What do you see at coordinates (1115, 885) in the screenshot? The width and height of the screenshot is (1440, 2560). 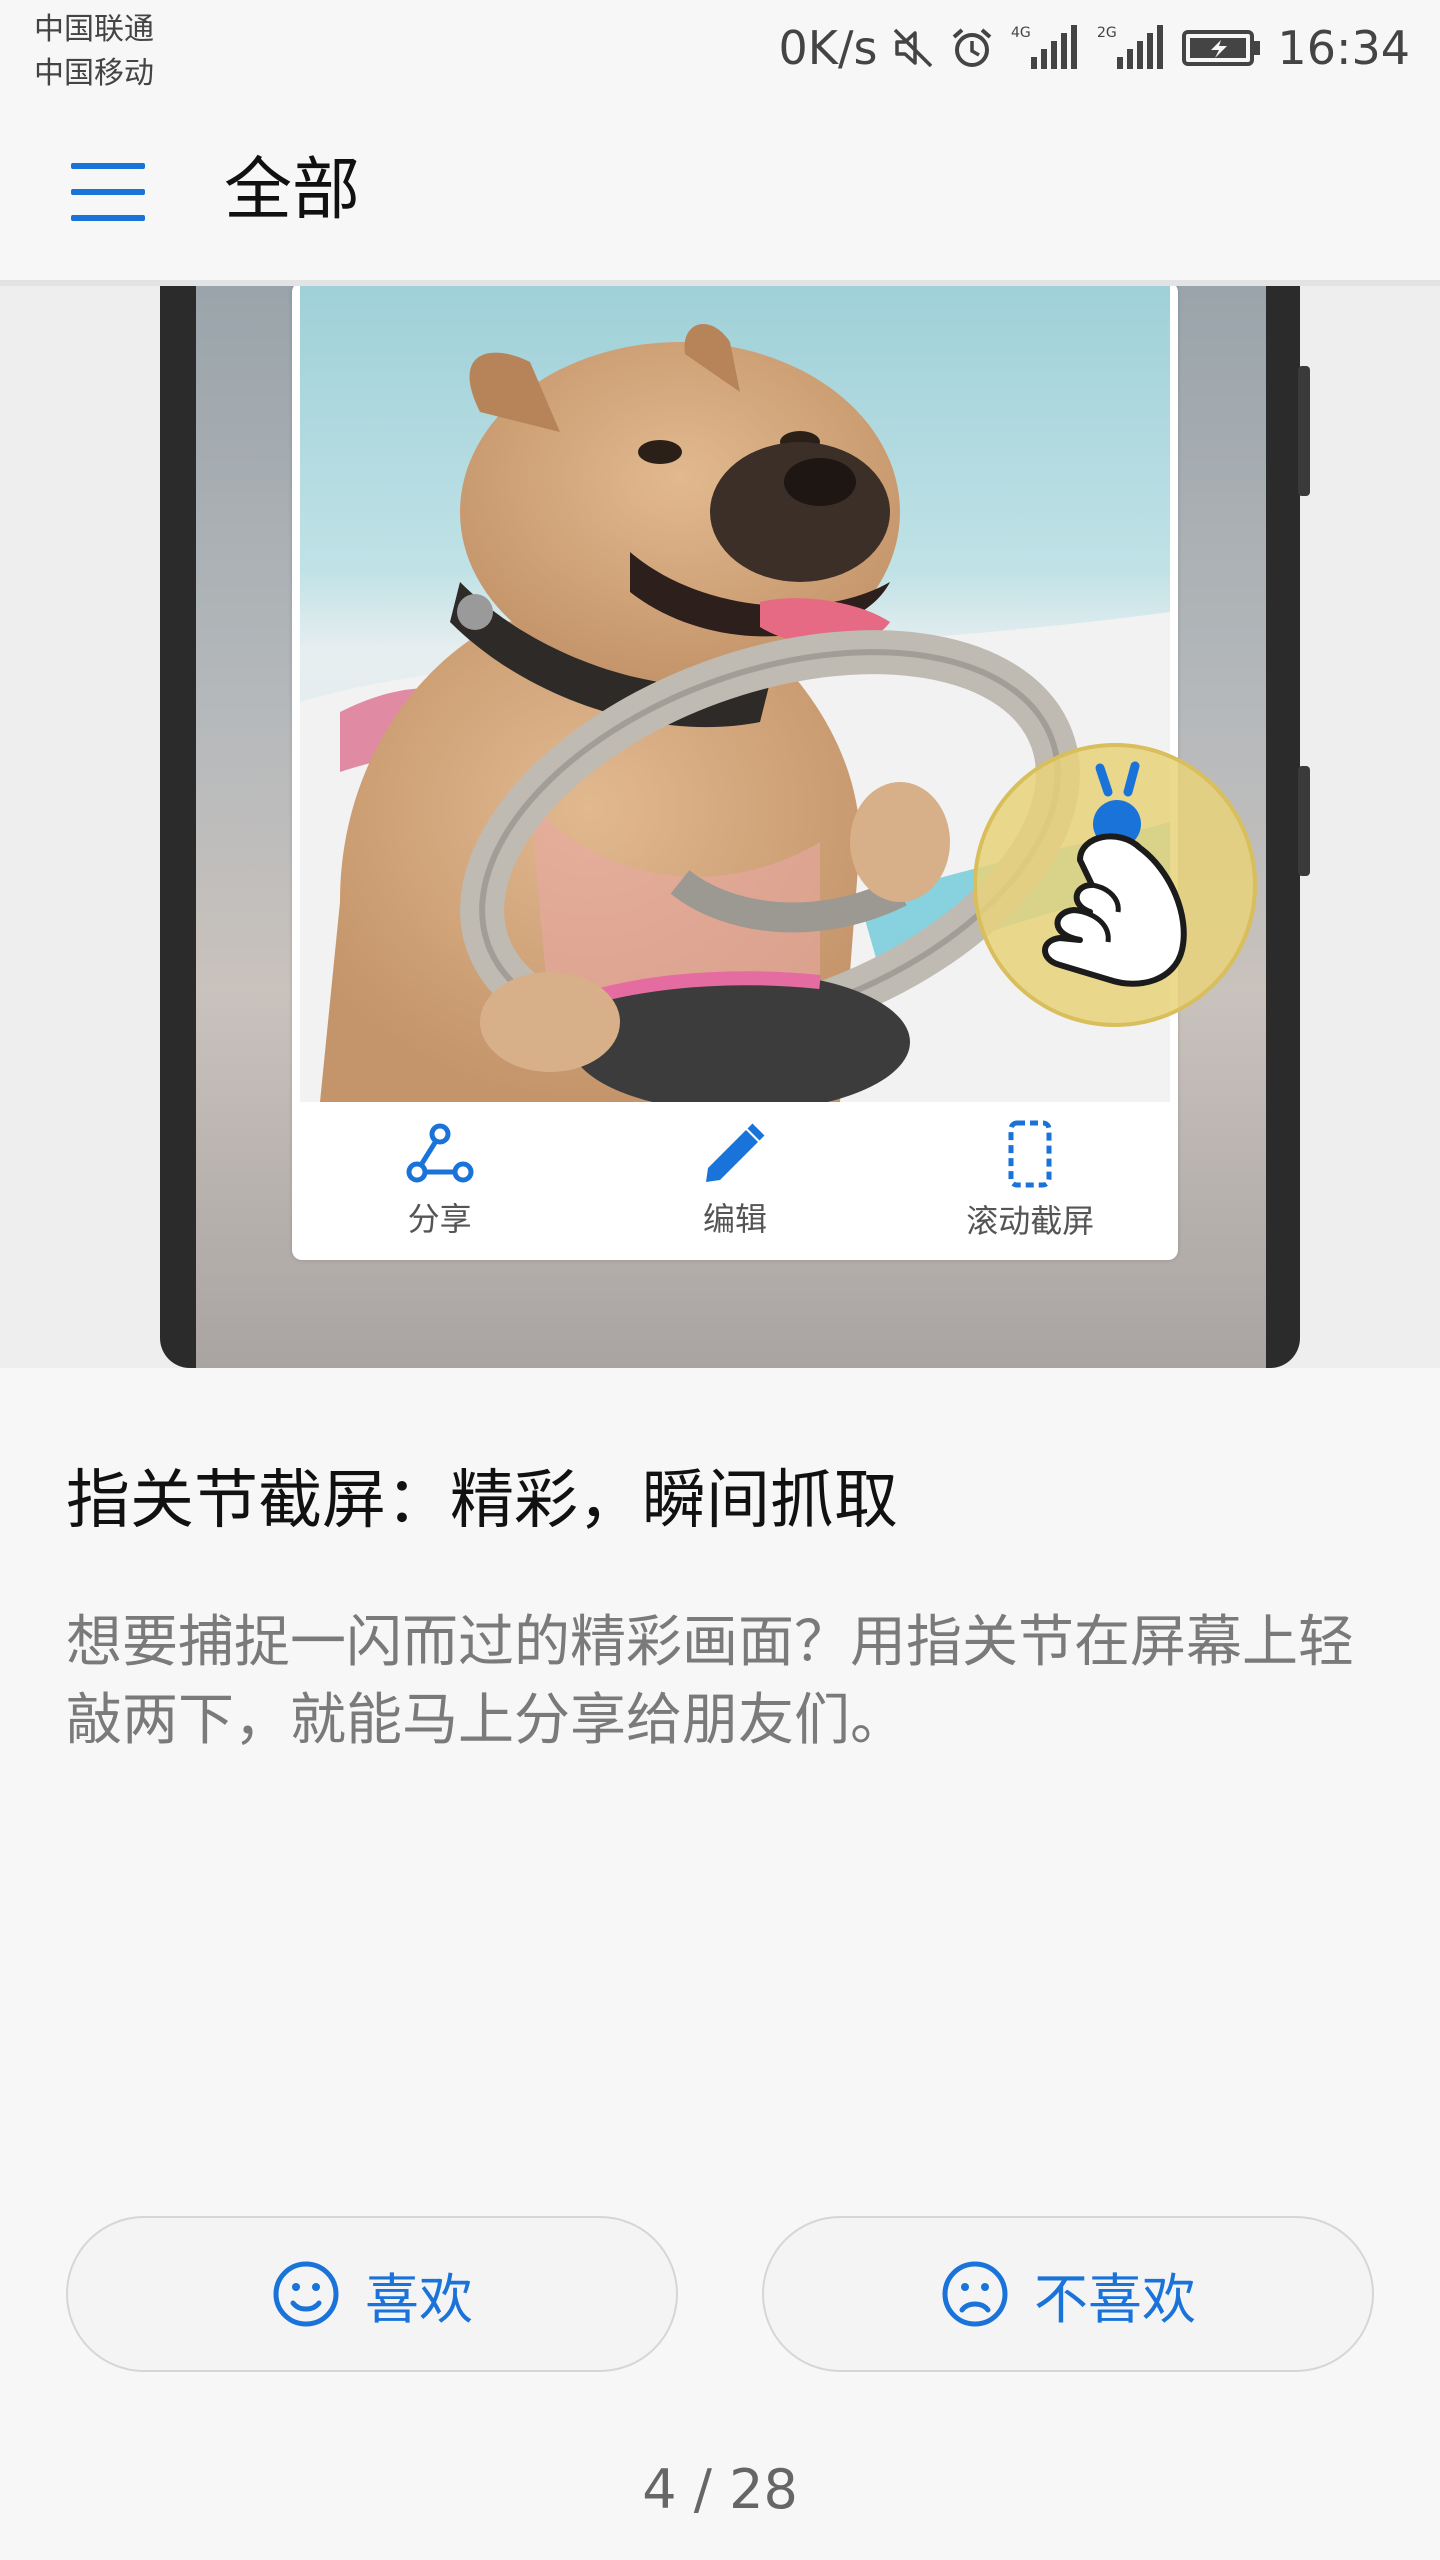 I see `knuckle-tap-icon` at bounding box center [1115, 885].